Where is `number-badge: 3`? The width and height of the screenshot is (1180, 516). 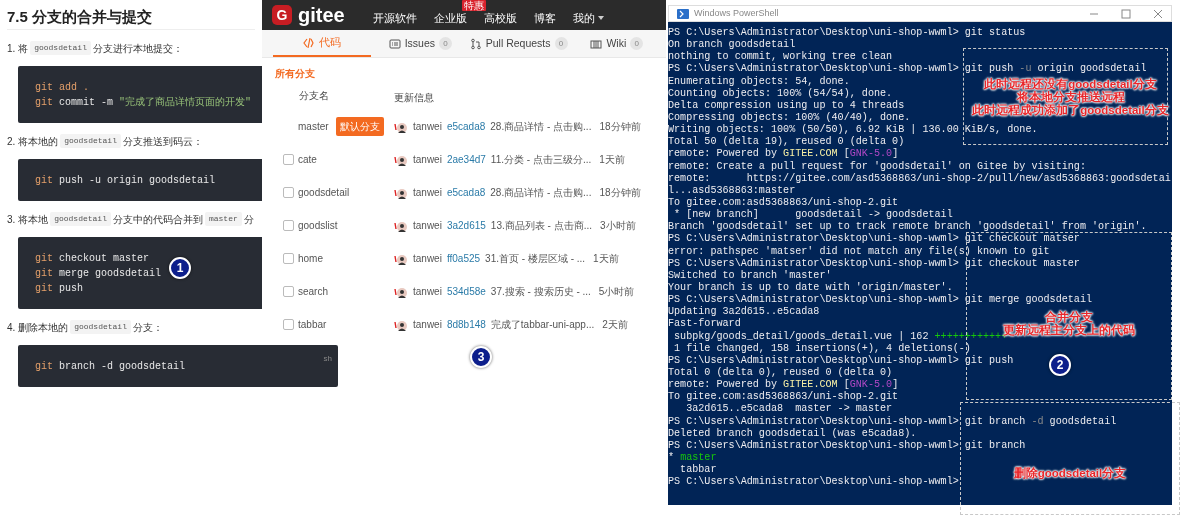
number-badge: 3 is located at coordinates (481, 357).